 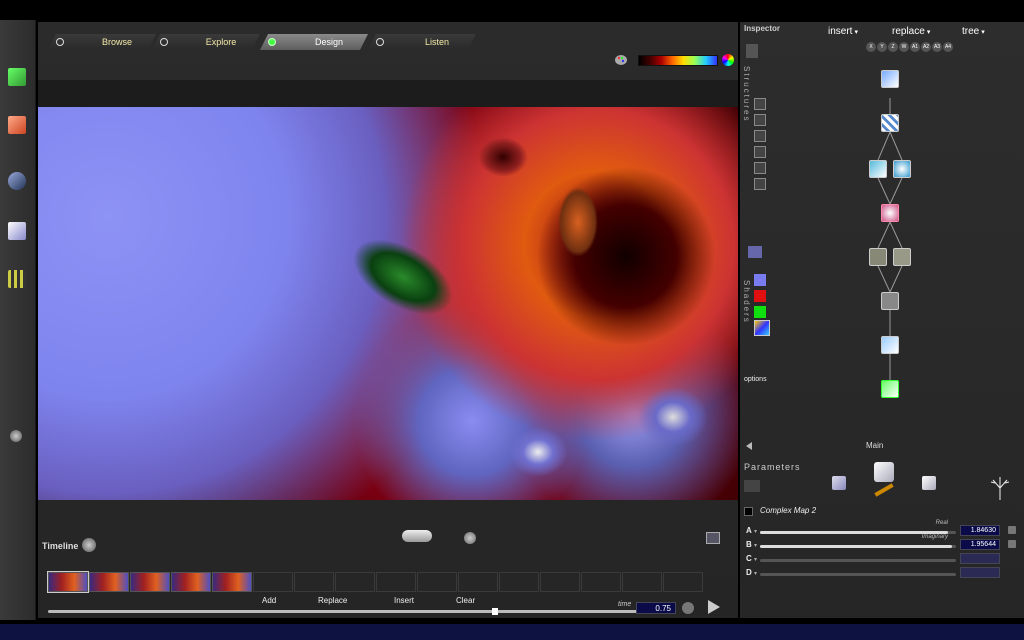 I want to click on node-complex-map-icon, so click(x=890, y=345).